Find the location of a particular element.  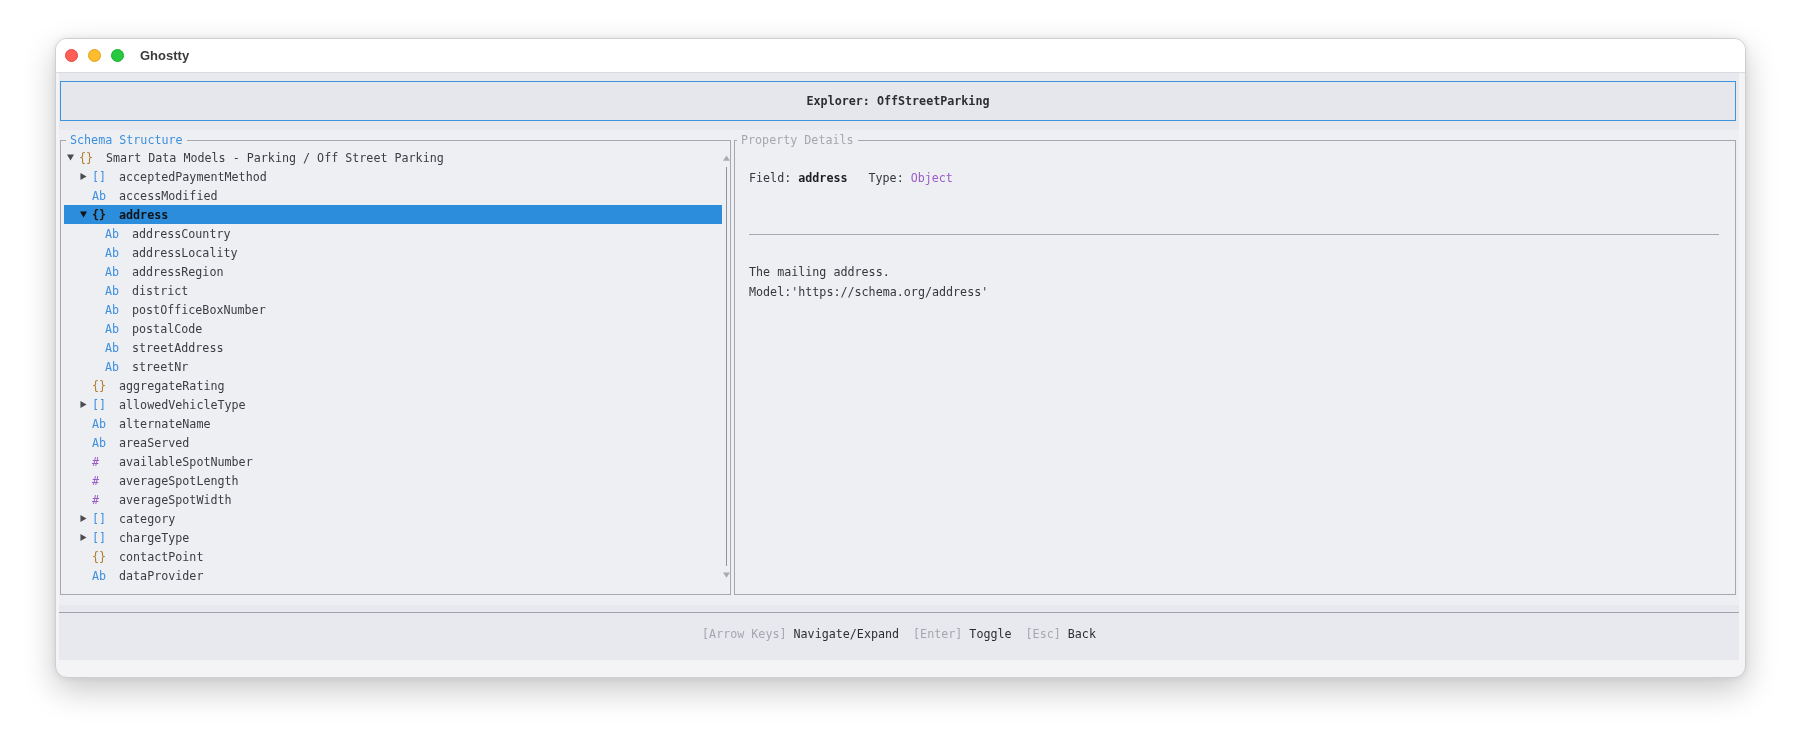

tree-item: # averageSpotWidth is located at coordinates (393, 499).